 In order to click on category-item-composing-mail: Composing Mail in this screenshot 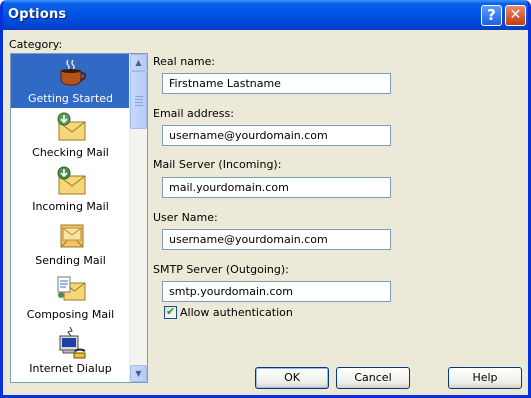, I will do `click(70, 297)`.